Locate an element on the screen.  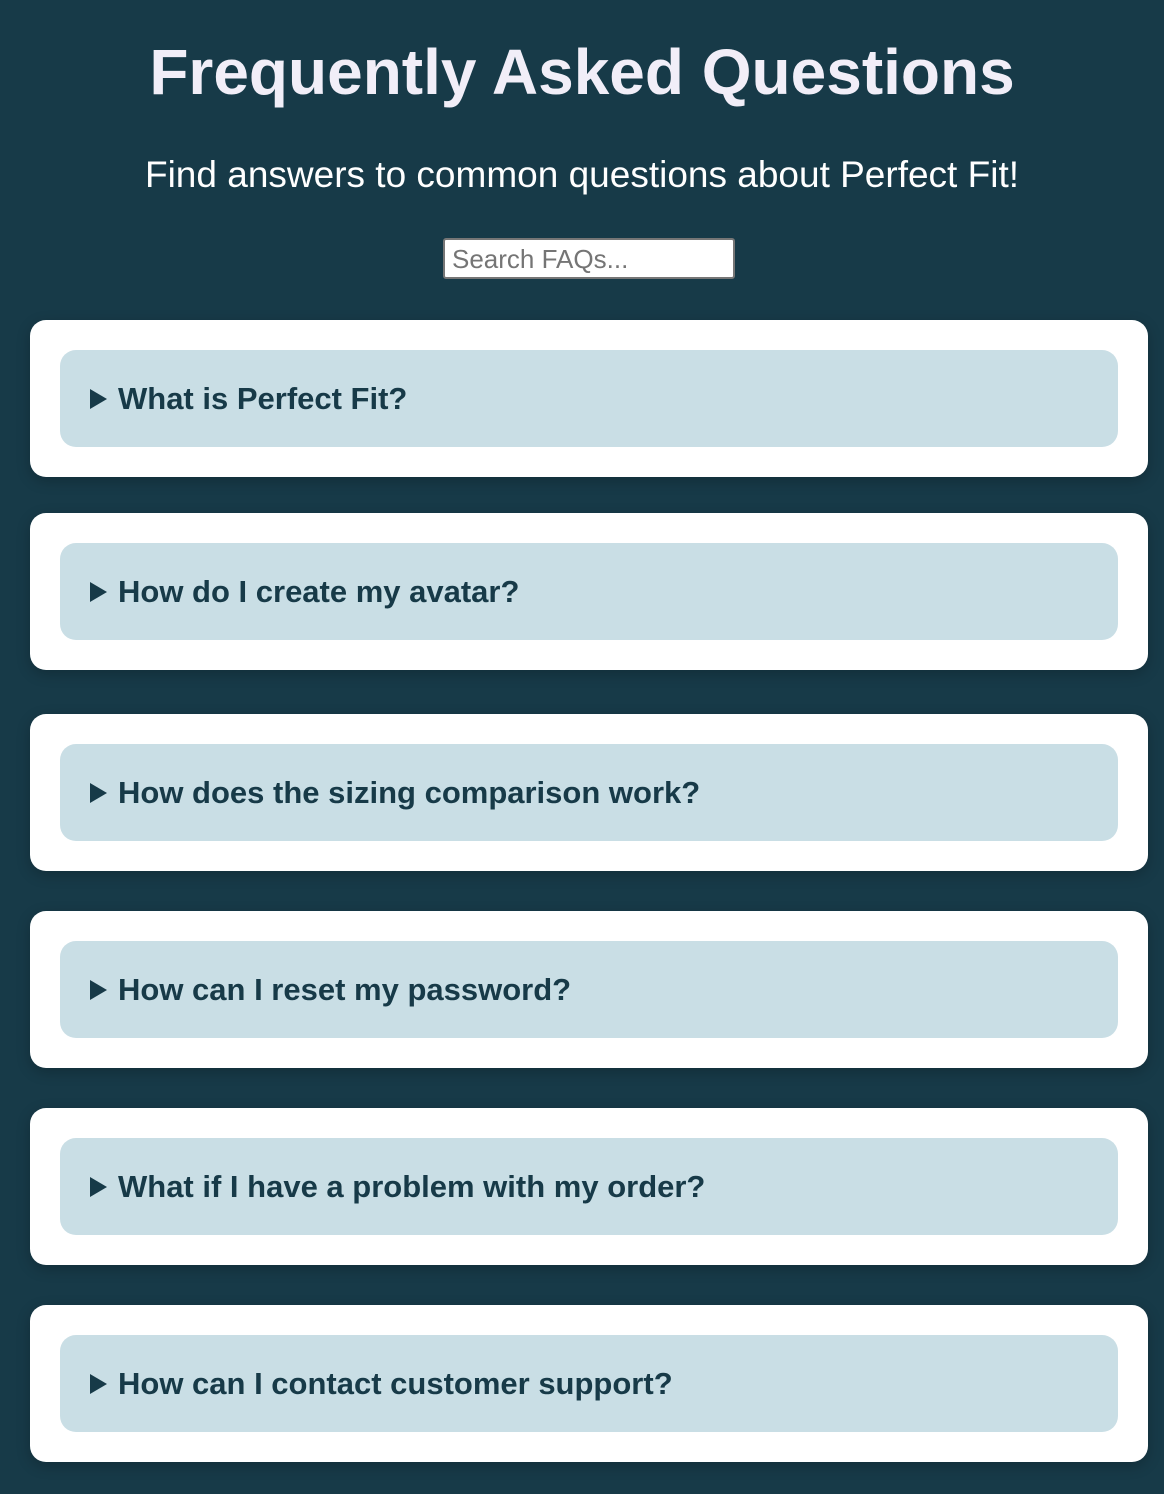
faq-question-toggle: How does the sizing comparison work? is located at coordinates (589, 792).